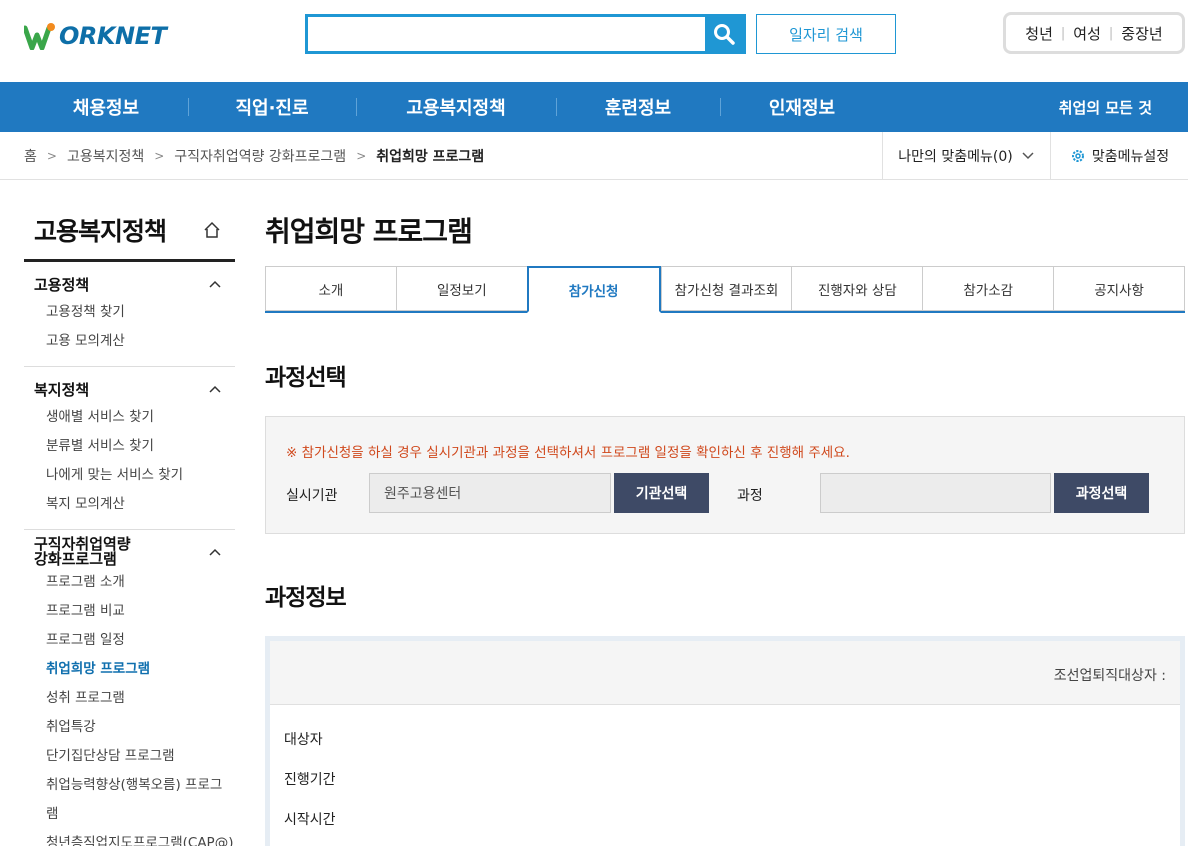  I want to click on chevron-down-icon, so click(1028, 156).